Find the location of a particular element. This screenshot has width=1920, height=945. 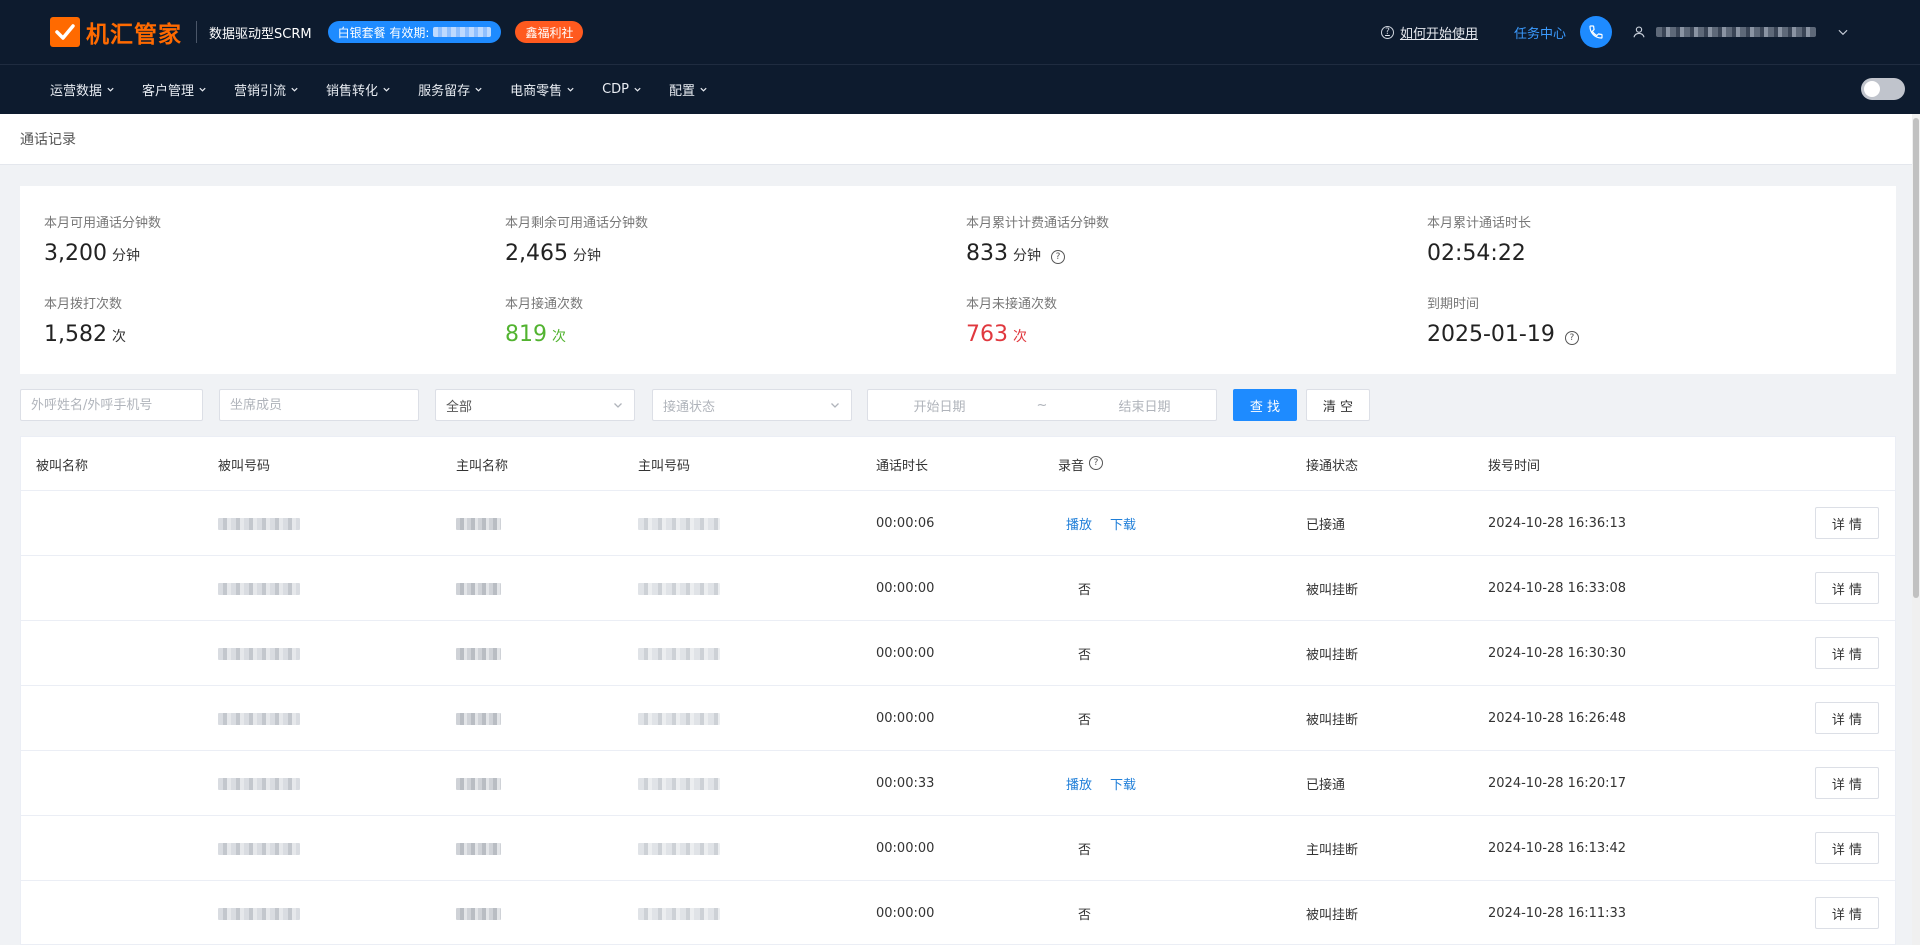

stat-number: 2025-01-19 is located at coordinates (1491, 334).